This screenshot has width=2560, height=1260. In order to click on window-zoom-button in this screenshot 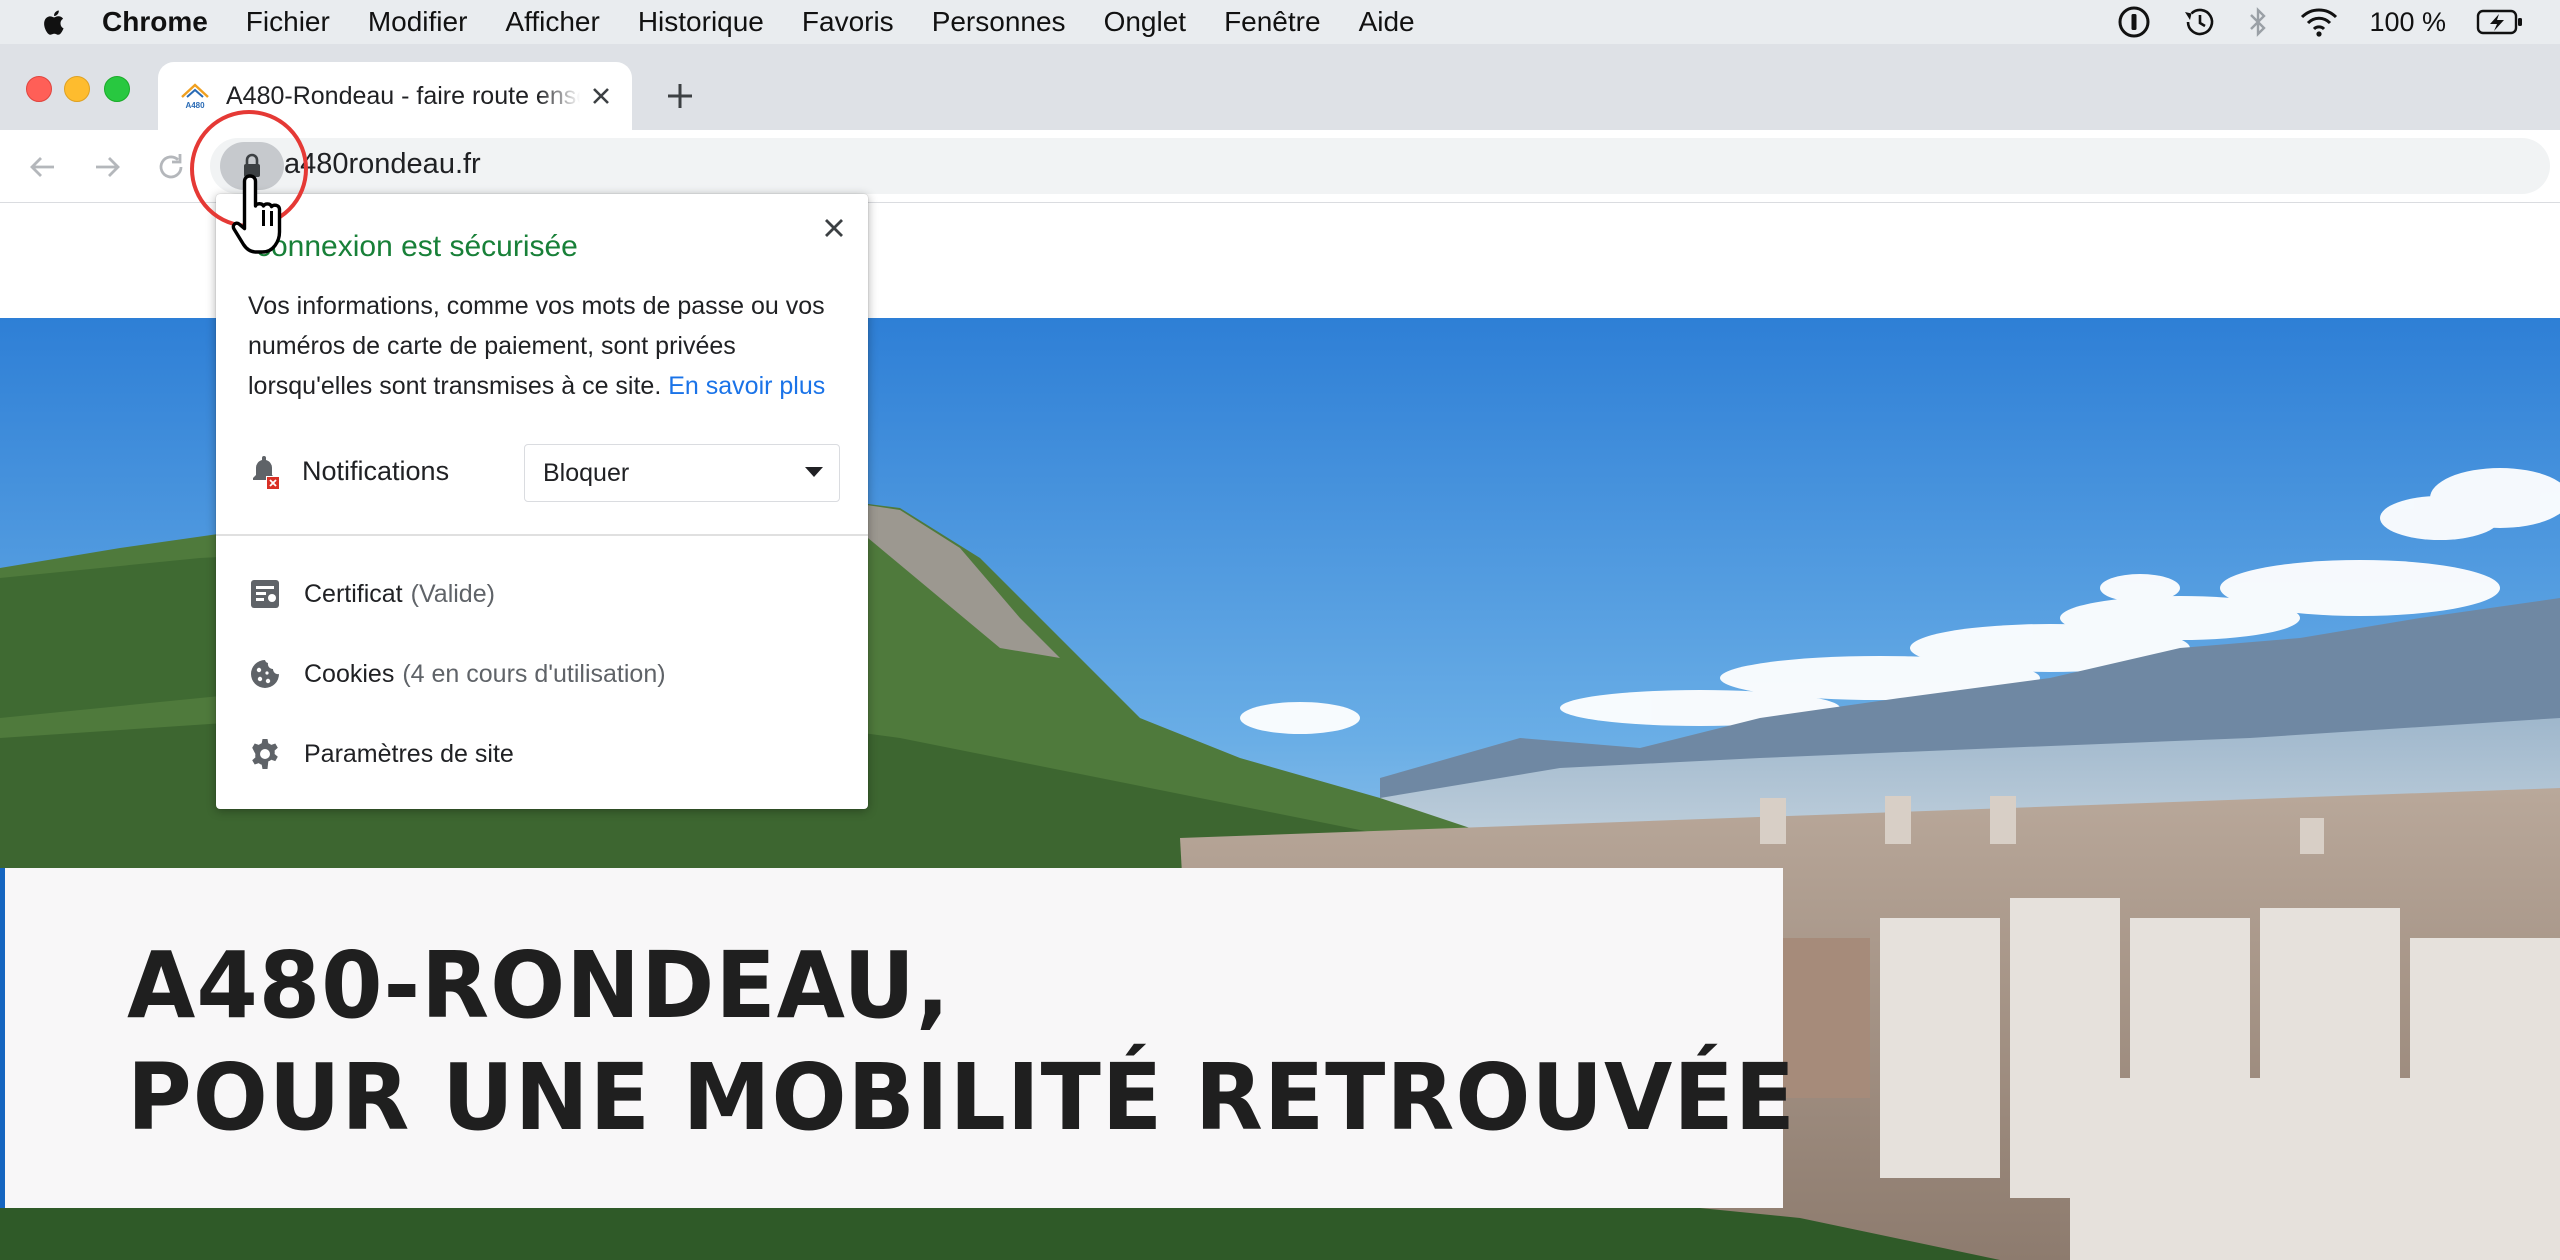, I will do `click(117, 89)`.